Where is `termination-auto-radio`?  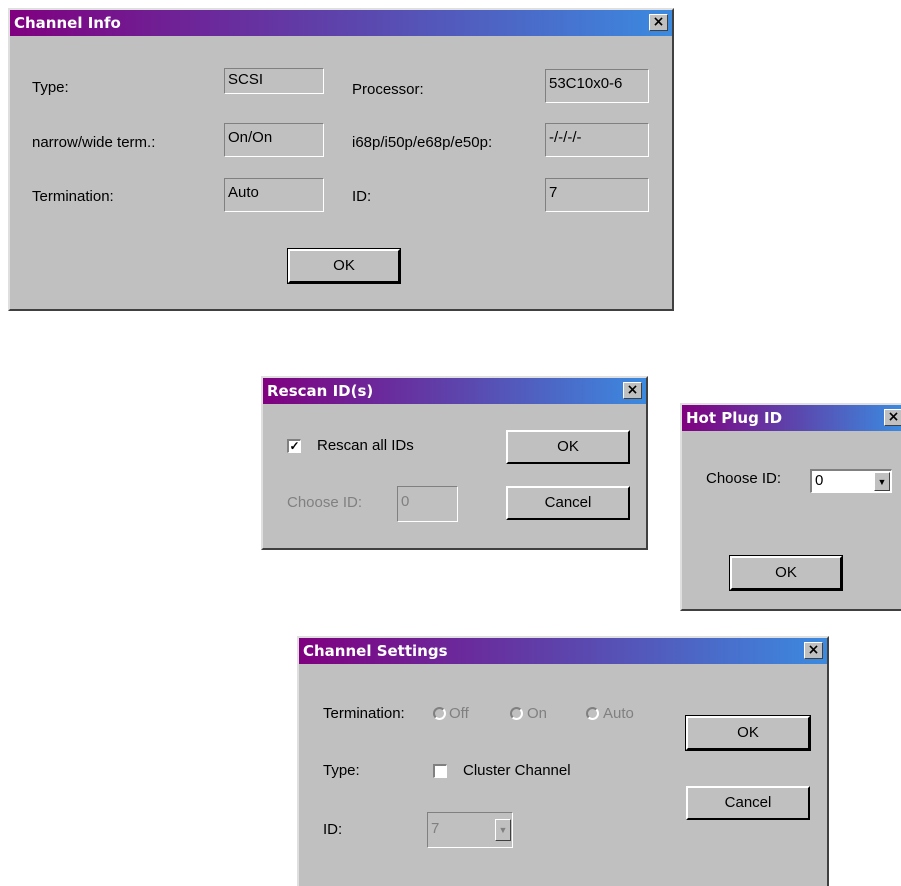
termination-auto-radio is located at coordinates (592, 713).